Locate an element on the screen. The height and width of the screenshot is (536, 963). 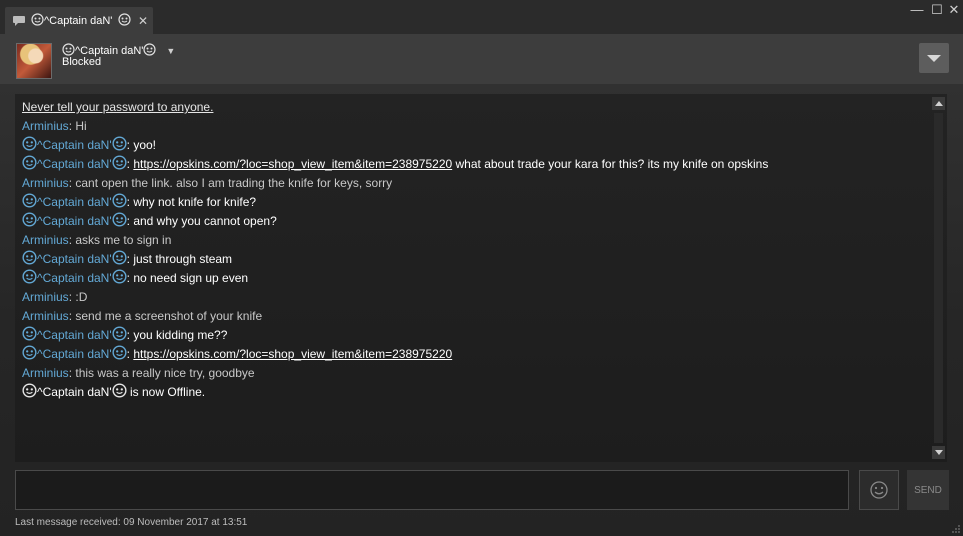
chat-options-button is located at coordinates (934, 58).